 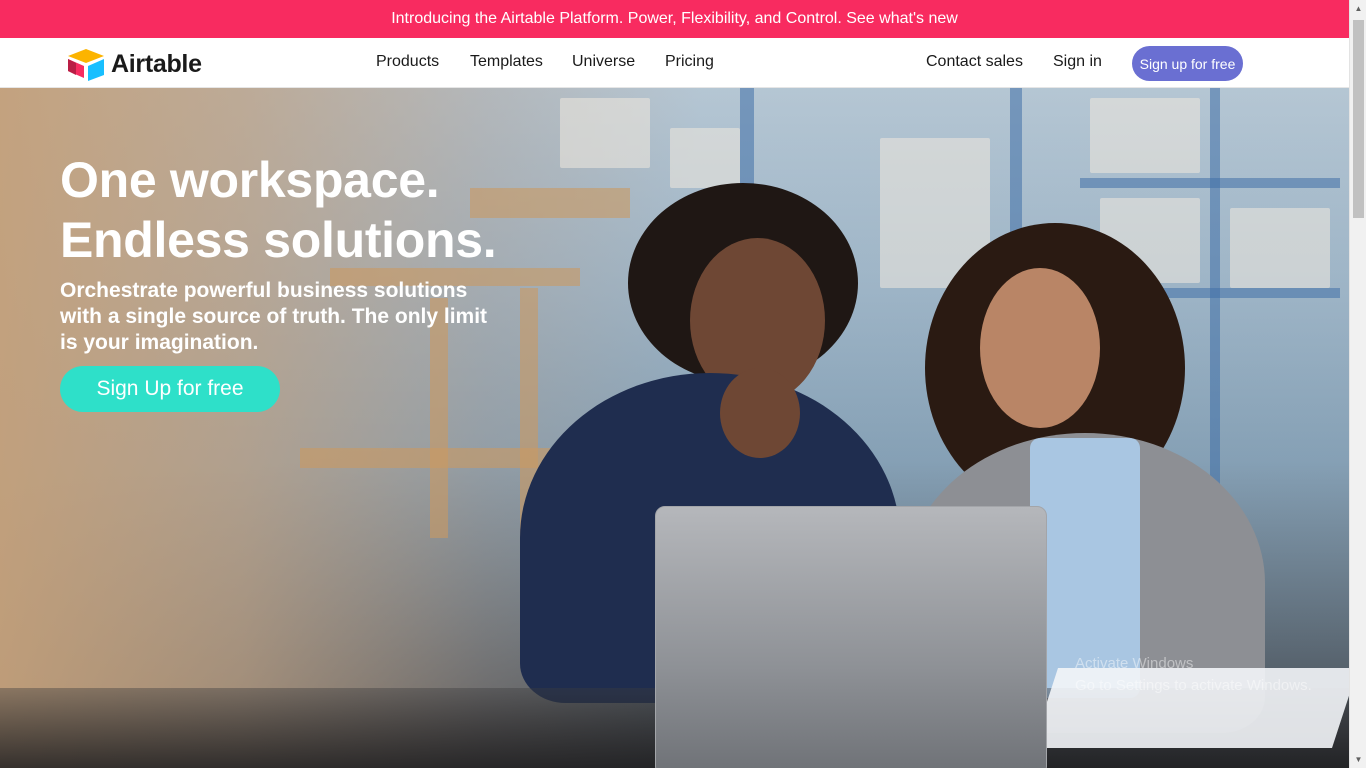 I want to click on signup-button: Sign up for free, so click(x=1187, y=63).